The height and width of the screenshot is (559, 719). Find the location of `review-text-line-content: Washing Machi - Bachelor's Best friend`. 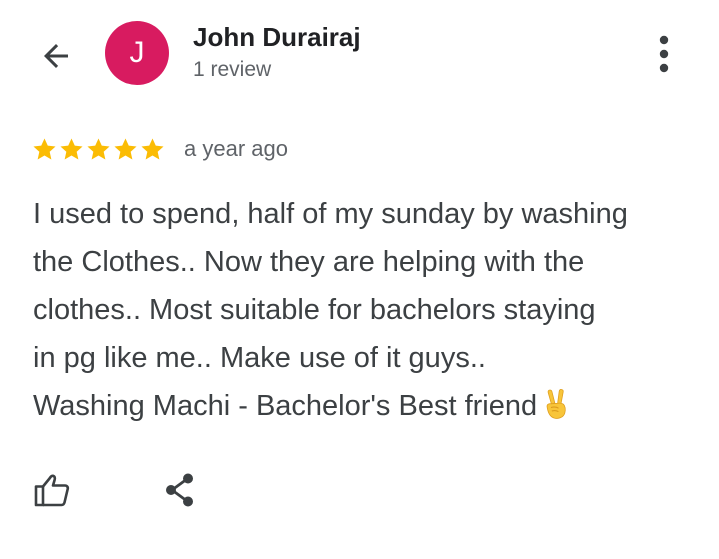

review-text-line-content: Washing Machi - Bachelor's Best friend is located at coordinates (285, 406).